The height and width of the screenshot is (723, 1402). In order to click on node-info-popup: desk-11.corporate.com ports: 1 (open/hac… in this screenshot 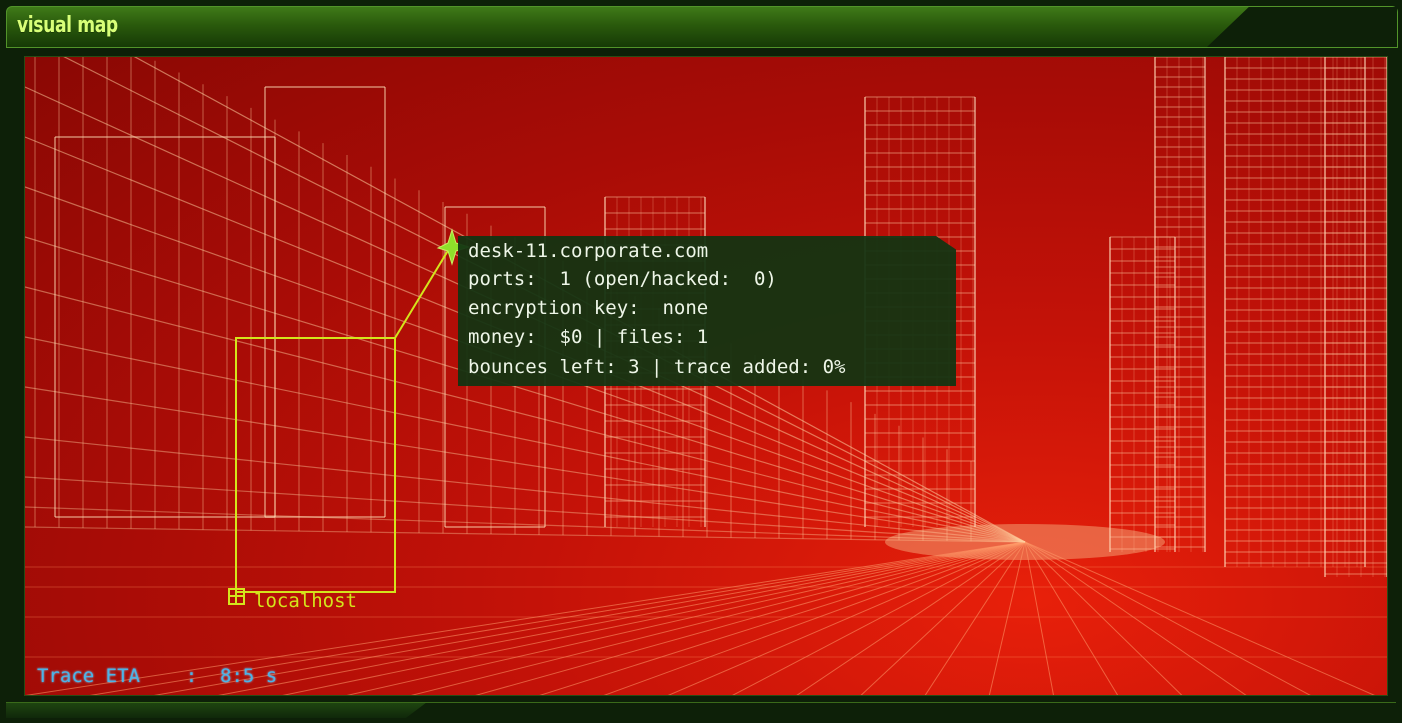, I will do `click(707, 311)`.